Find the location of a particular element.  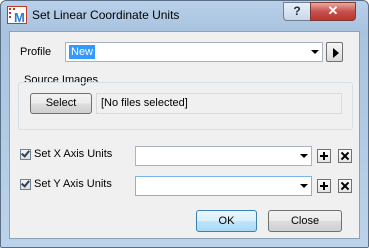

svg-text: M is located at coordinates (19, 17).